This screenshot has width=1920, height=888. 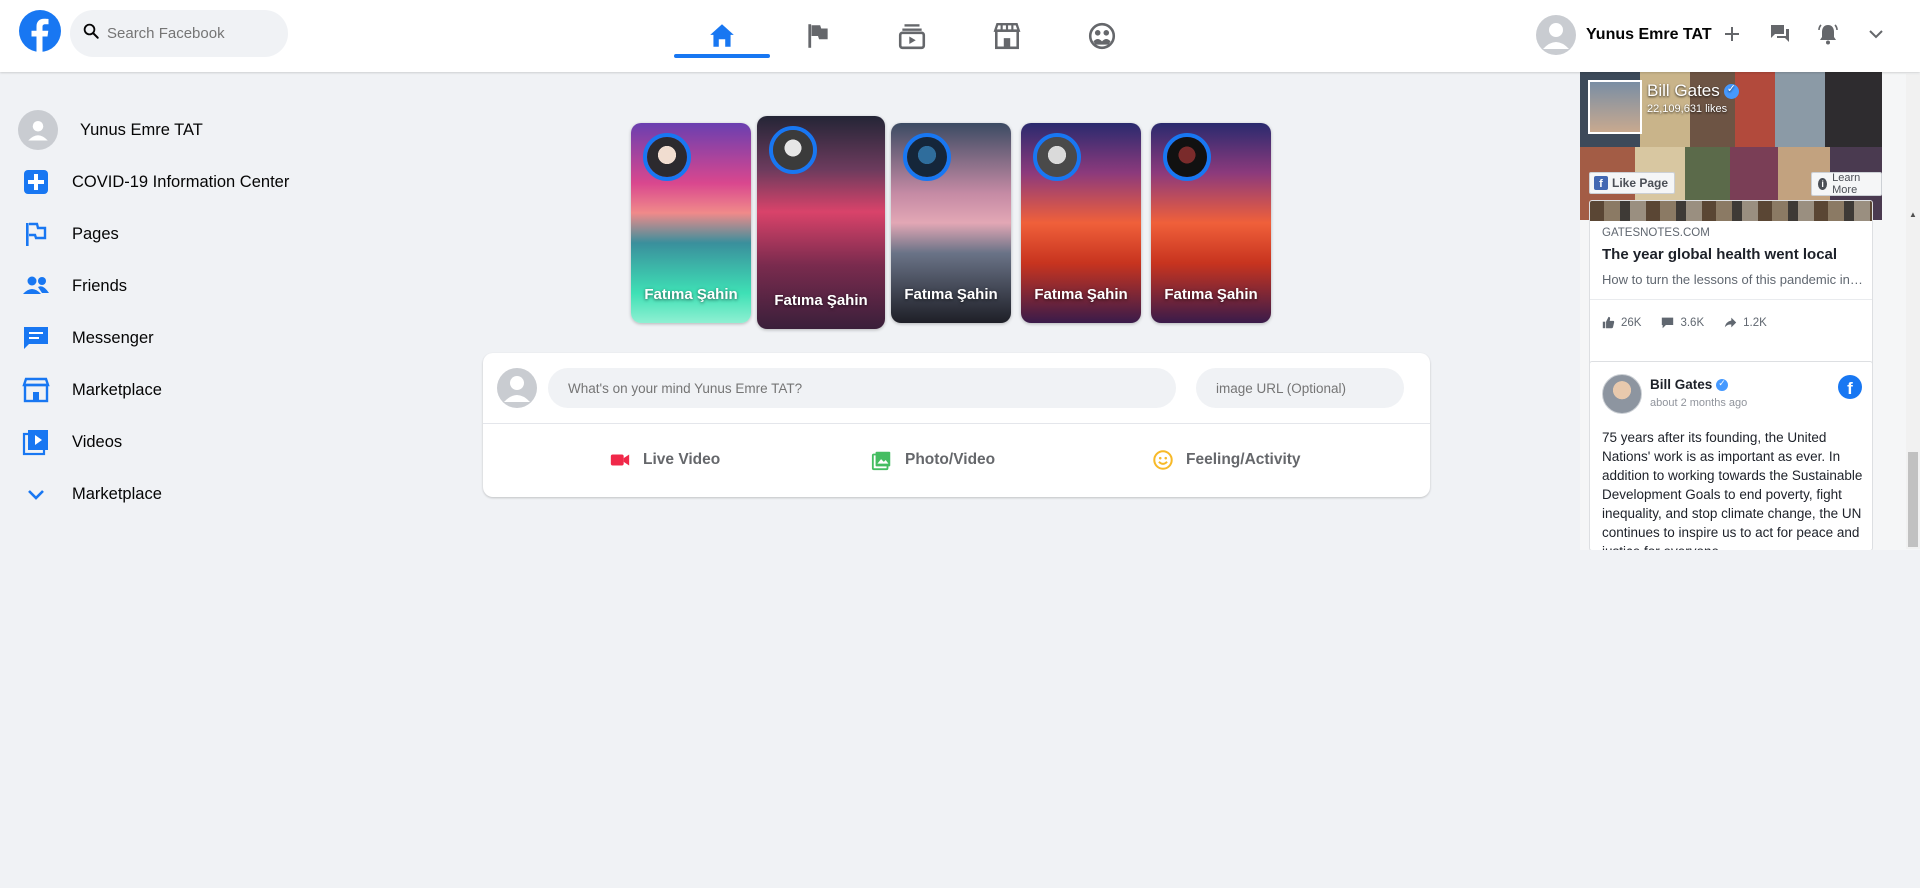 I want to click on facebook-logo-icon: f, so click(x=1850, y=387).